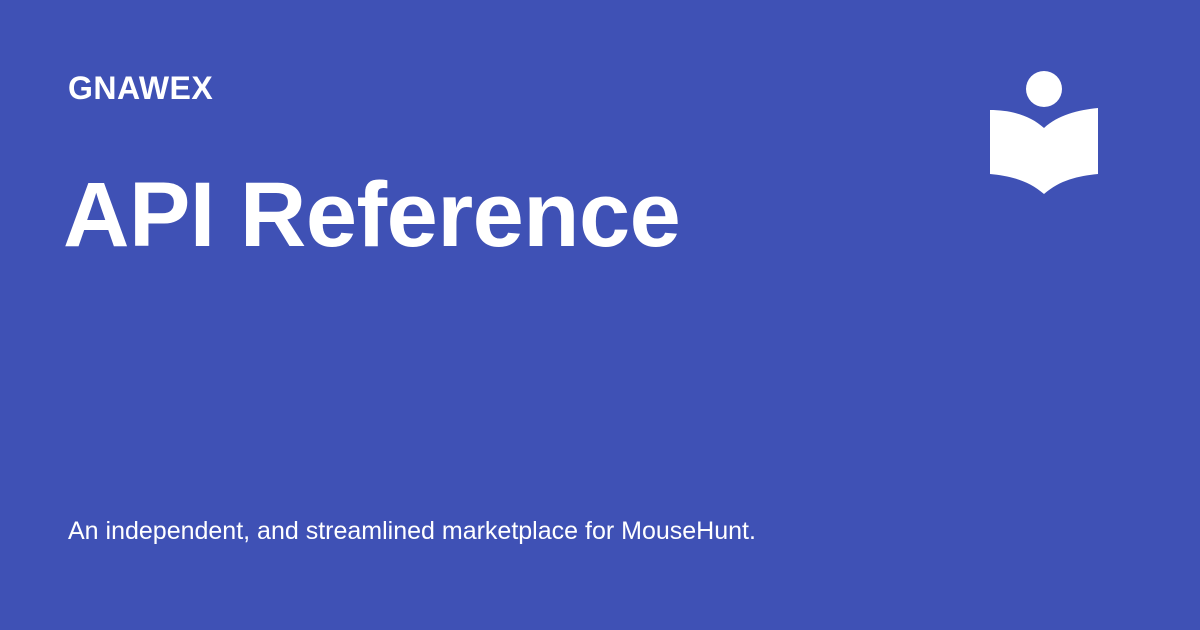 Image resolution: width=1200 pixels, height=630 pixels. What do you see at coordinates (372, 215) in the screenshot?
I see `page-title: API Reference` at bounding box center [372, 215].